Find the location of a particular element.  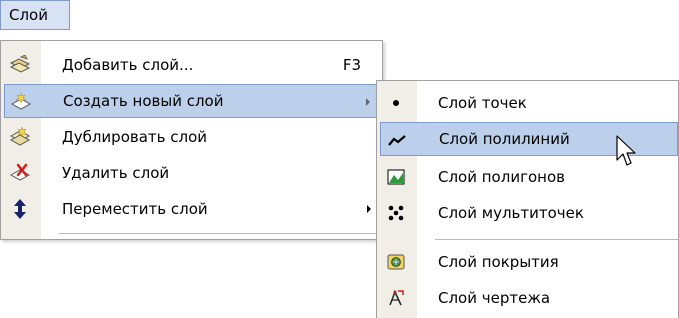

menu-item-add-layer: Добавить слой... F3 is located at coordinates (191, 65).